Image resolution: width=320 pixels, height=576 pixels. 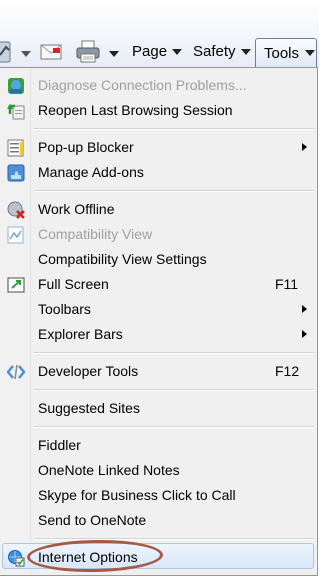 What do you see at coordinates (158, 172) in the screenshot?
I see `menu-item-manage-addons: Manage Add-ons` at bounding box center [158, 172].